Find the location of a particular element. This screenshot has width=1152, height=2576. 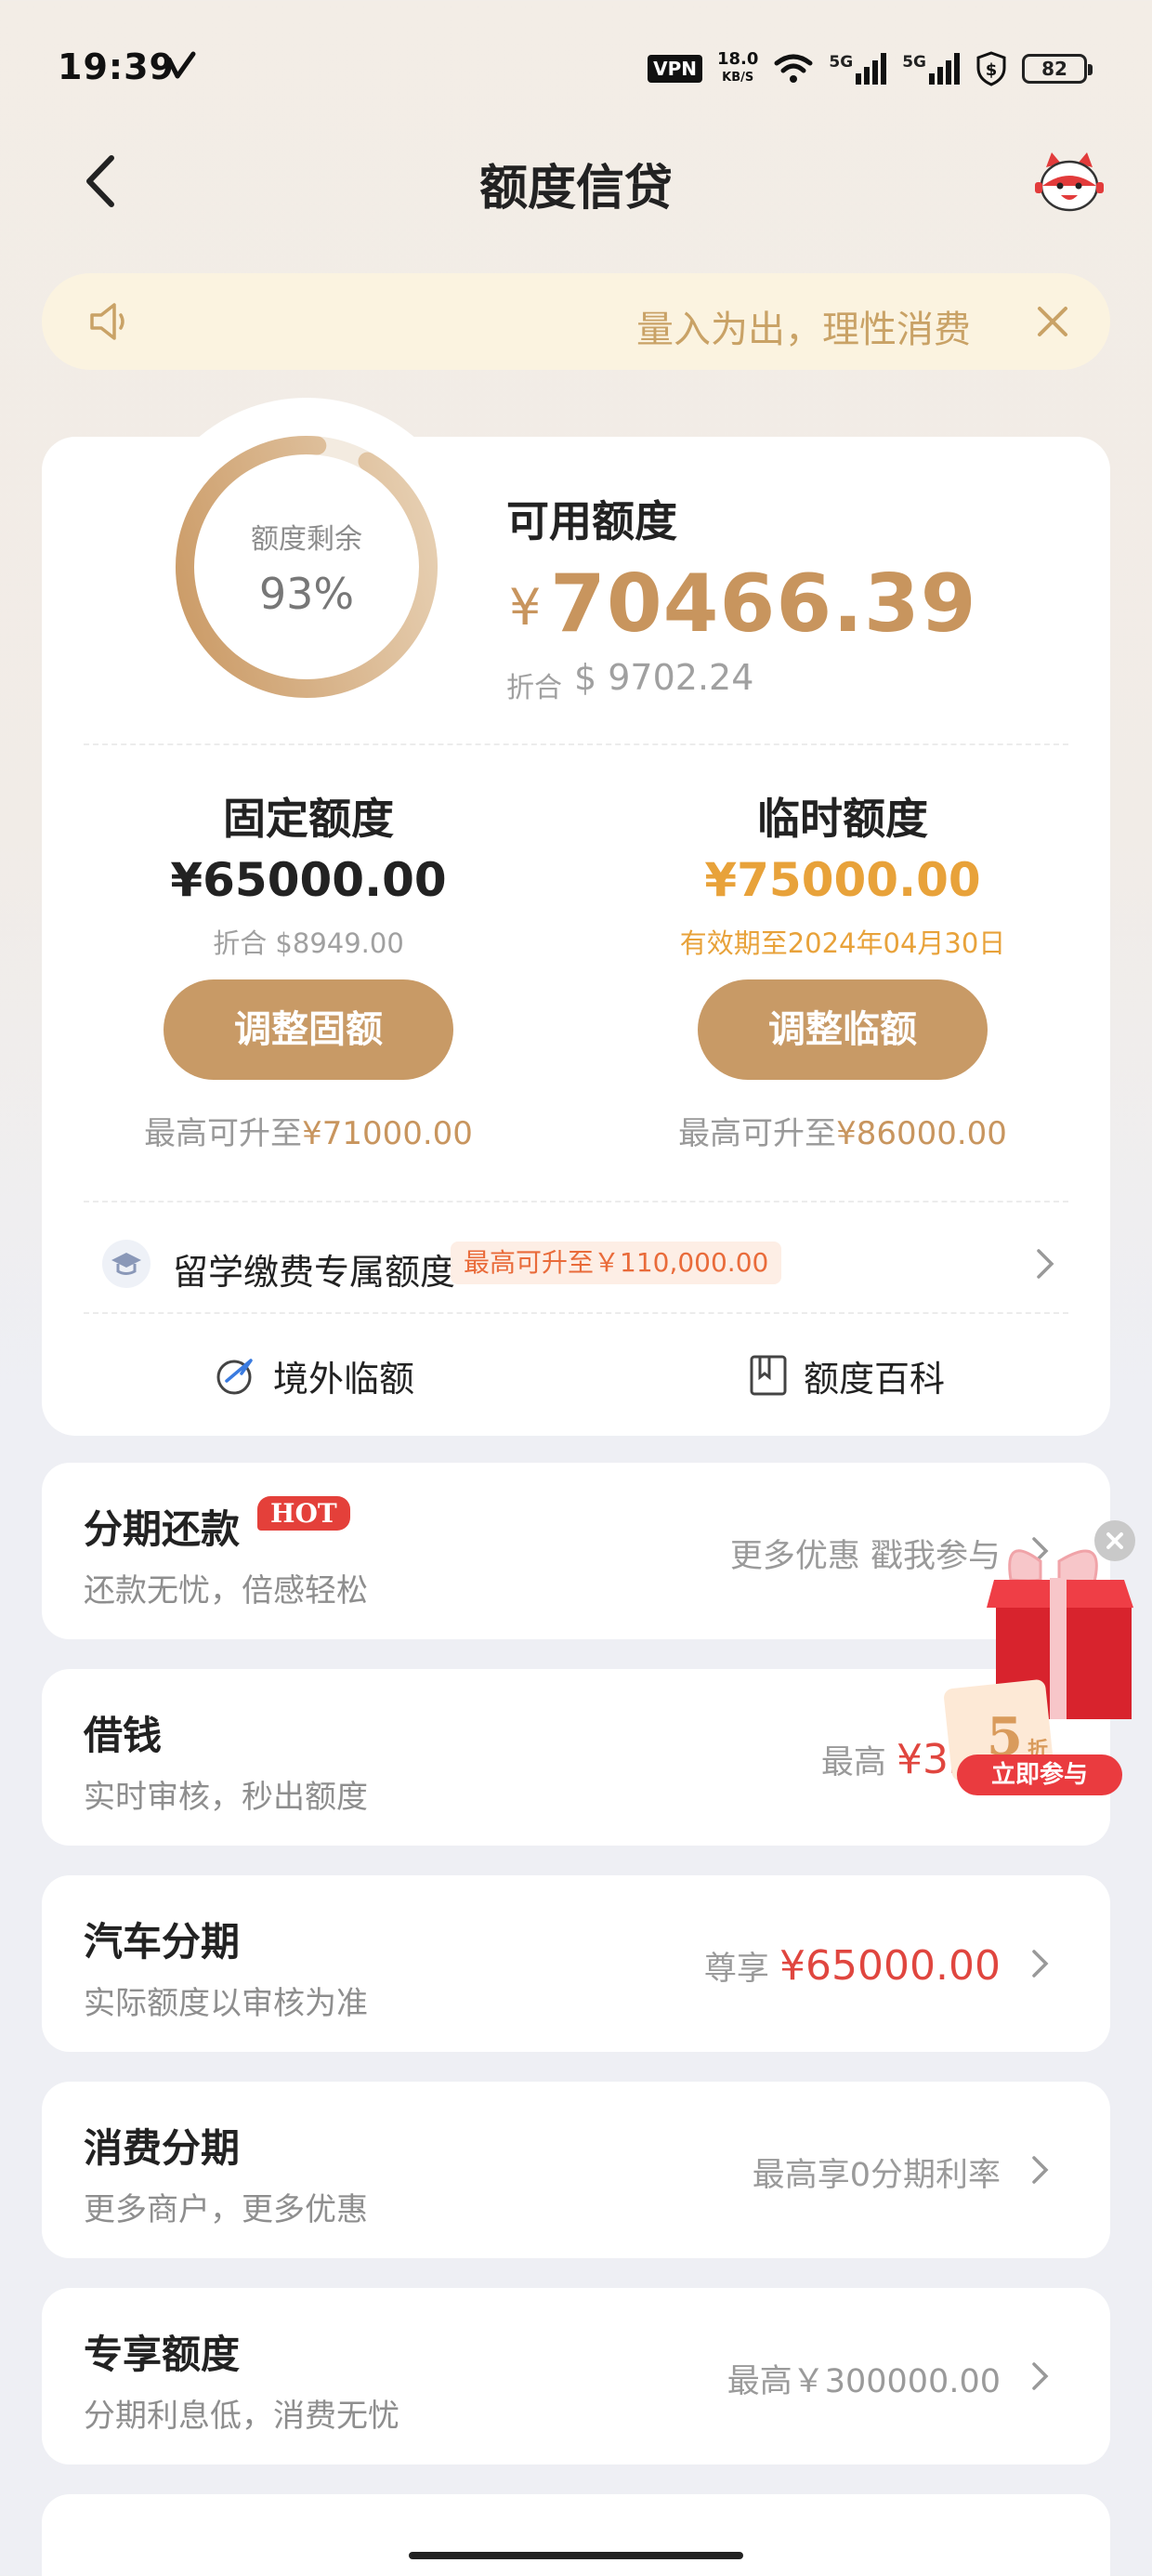

speed-unit: KB/S is located at coordinates (738, 78).